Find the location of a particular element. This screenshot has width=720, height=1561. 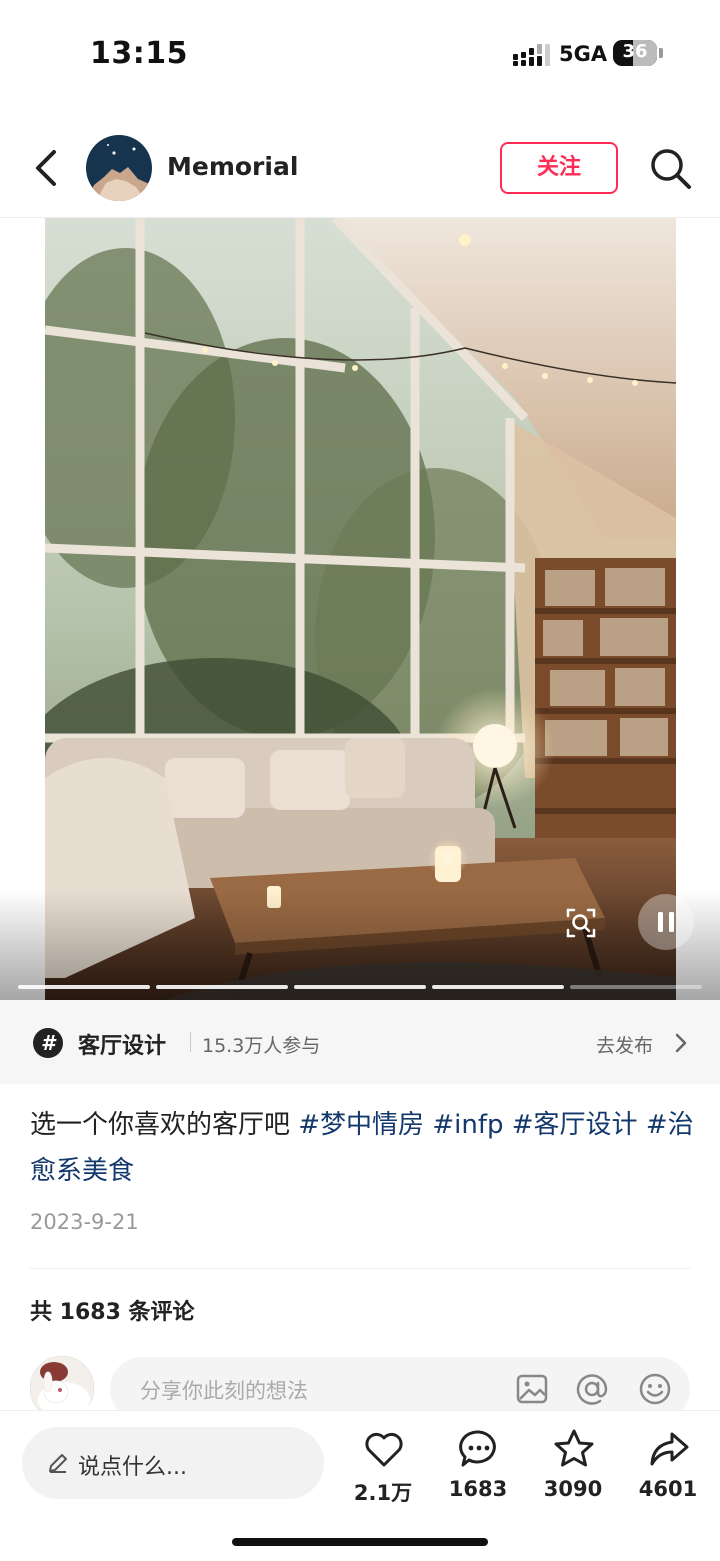

pause-button is located at coordinates (666, 922).